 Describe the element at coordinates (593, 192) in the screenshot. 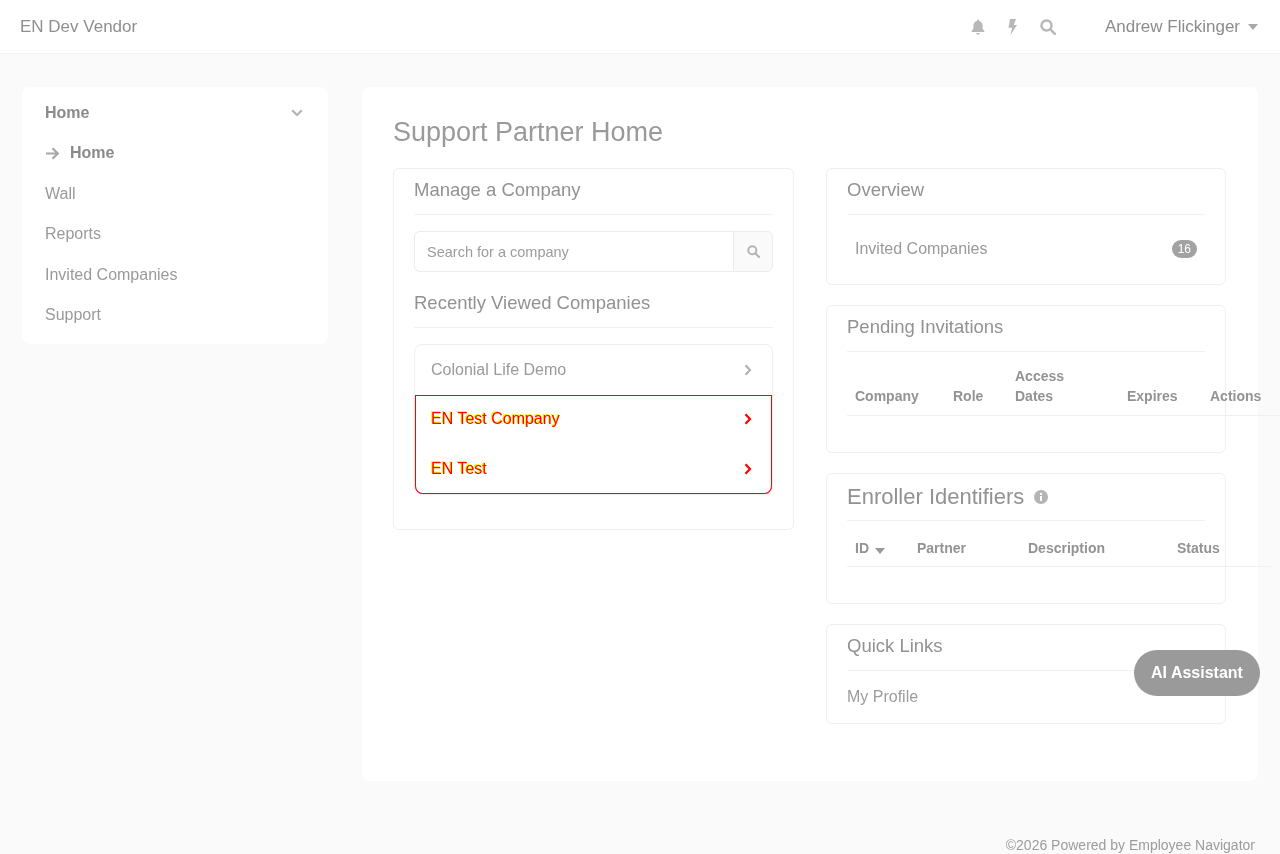

I see `card-title: Manage a Company` at that location.